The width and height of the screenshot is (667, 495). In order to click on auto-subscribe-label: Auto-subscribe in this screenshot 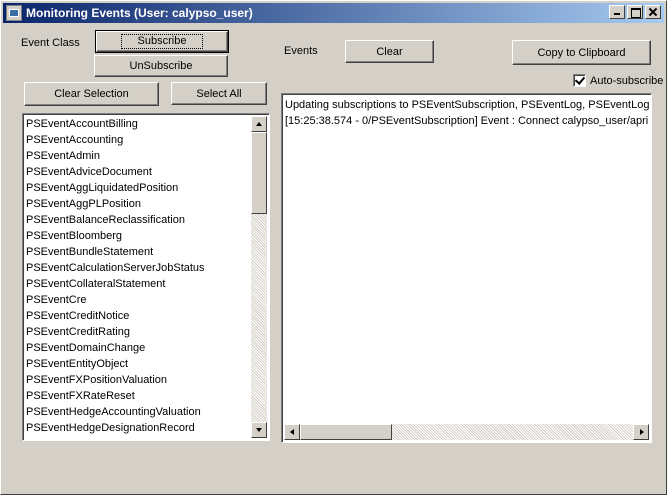, I will do `click(627, 80)`.